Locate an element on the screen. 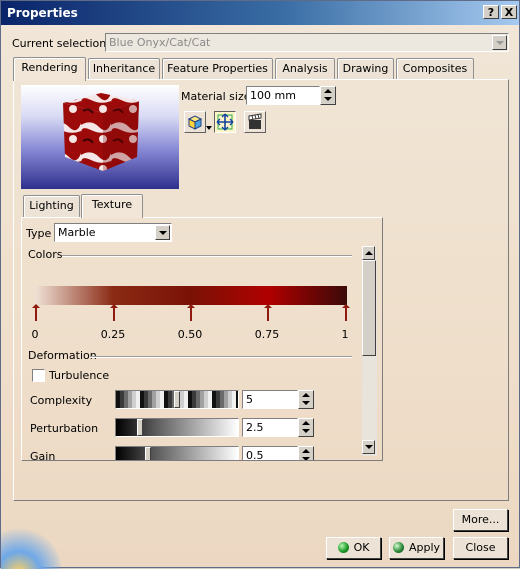  type-value: Marble is located at coordinates (77, 232).